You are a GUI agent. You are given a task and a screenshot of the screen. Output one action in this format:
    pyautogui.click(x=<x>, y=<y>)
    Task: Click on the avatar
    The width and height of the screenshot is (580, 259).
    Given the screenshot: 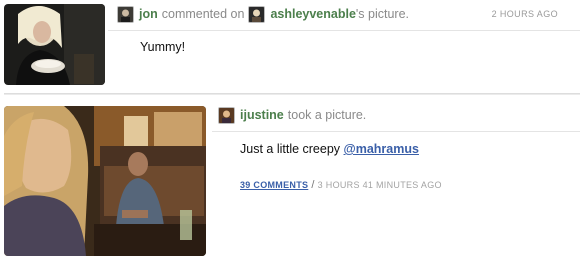 What is the action you would take?
    pyautogui.click(x=226, y=115)
    